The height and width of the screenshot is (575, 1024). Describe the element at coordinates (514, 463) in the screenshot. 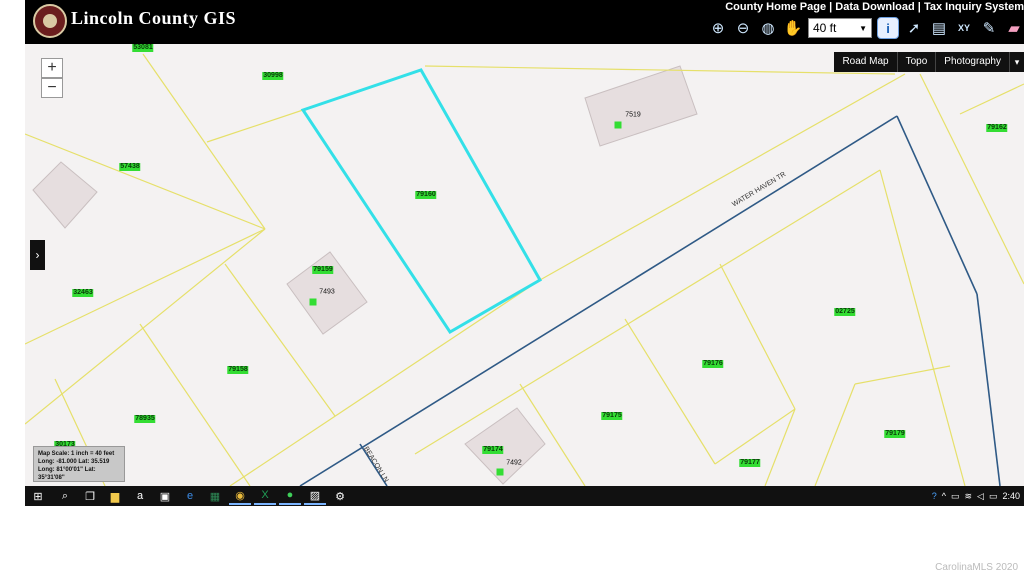

I see `address-label: 7492` at that location.